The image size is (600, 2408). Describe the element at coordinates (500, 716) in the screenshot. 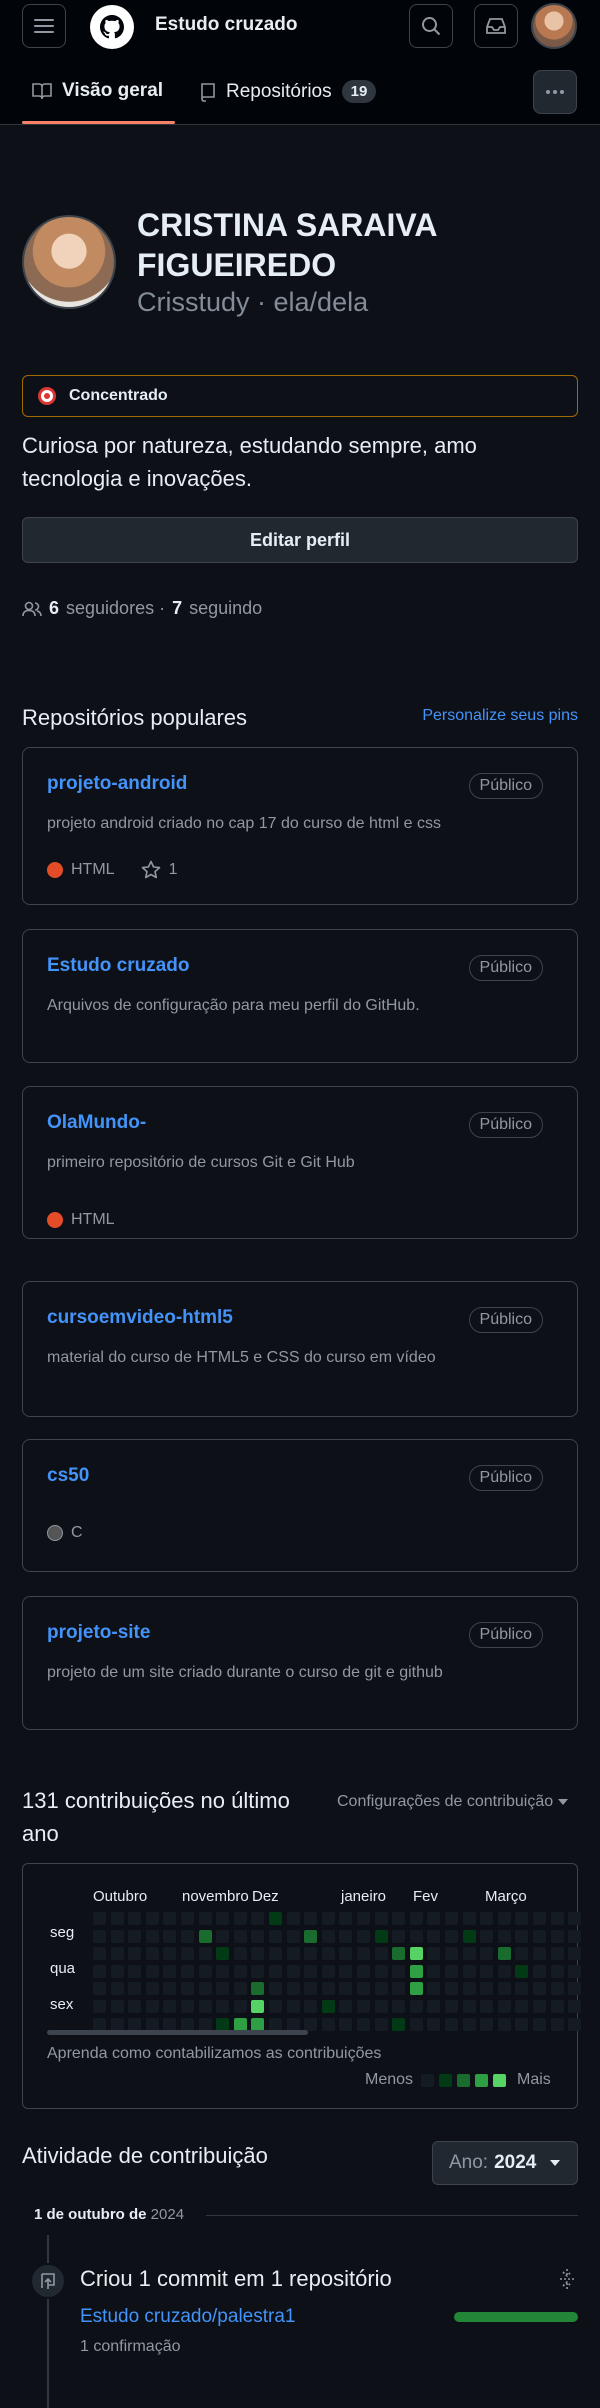

I see `customize-pins-link: Personalize seus pins` at that location.